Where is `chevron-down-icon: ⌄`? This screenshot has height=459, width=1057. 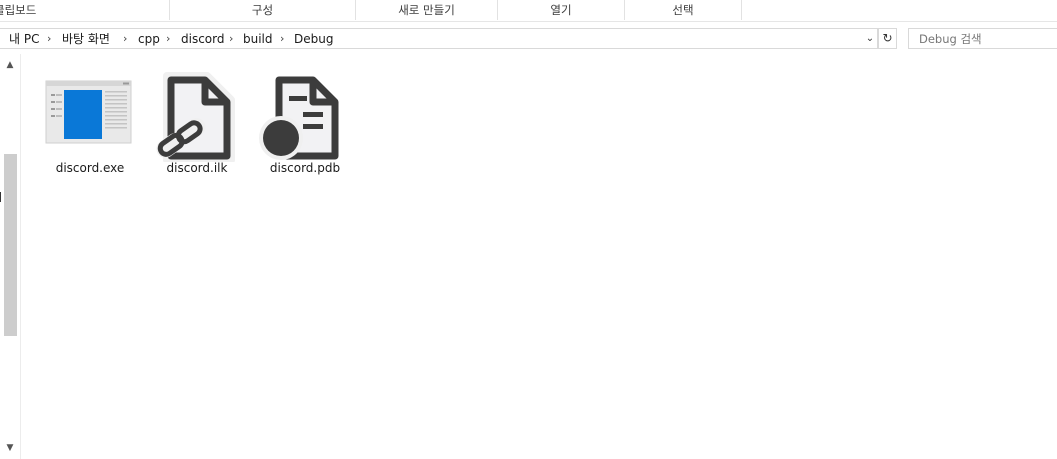 chevron-down-icon: ⌄ is located at coordinates (870, 39).